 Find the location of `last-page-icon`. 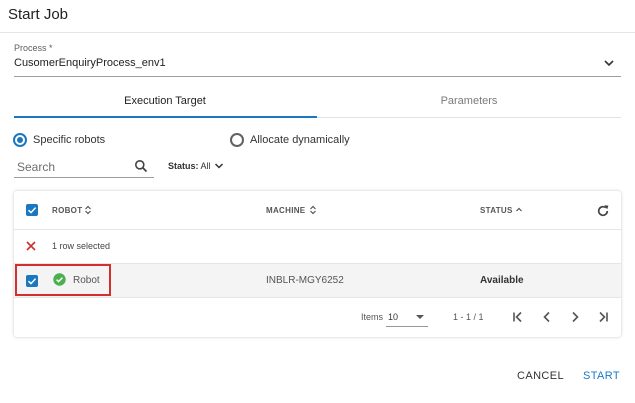

last-page-icon is located at coordinates (603, 317).